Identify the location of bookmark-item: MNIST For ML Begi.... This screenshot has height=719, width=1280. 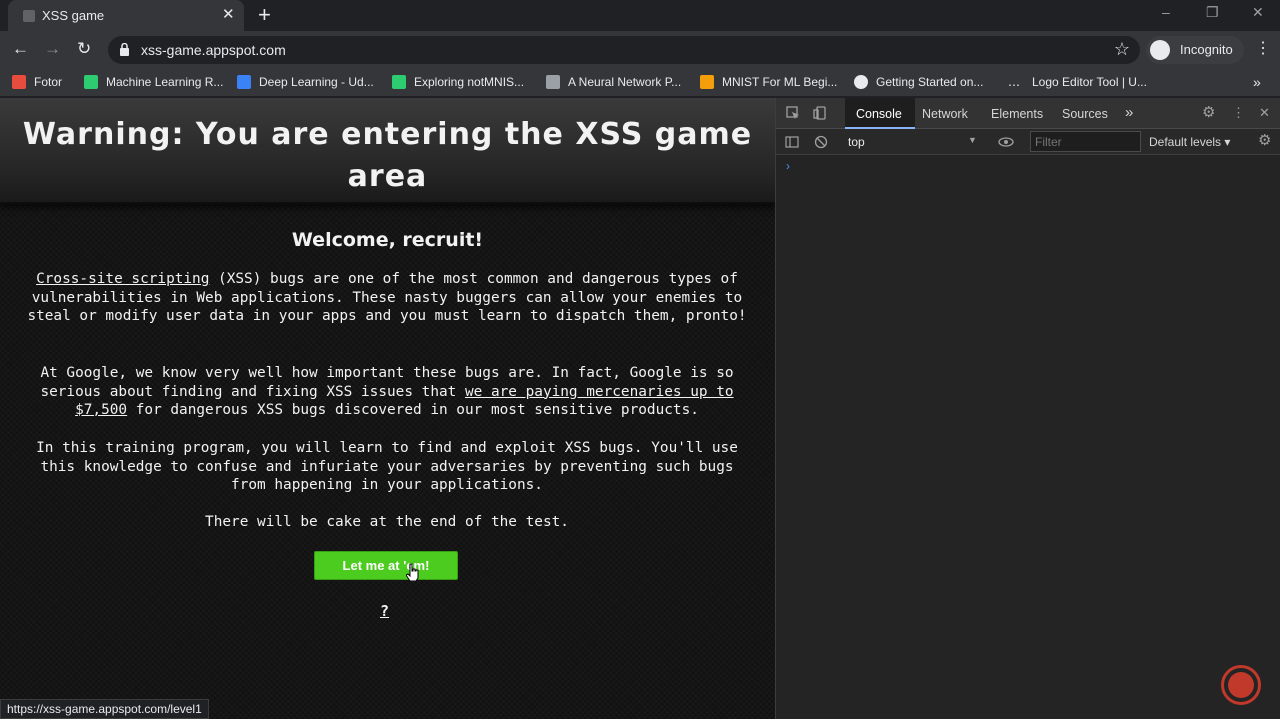
(768, 82).